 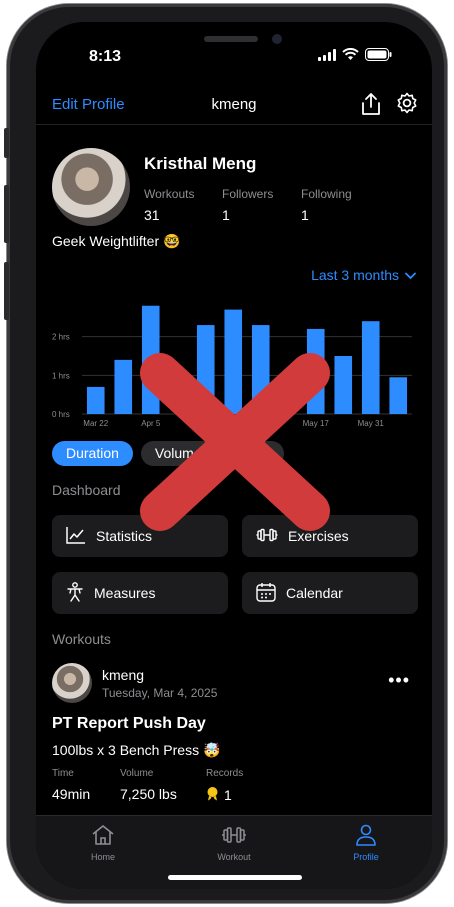 What do you see at coordinates (266, 593) in the screenshot?
I see `calendar-icon` at bounding box center [266, 593].